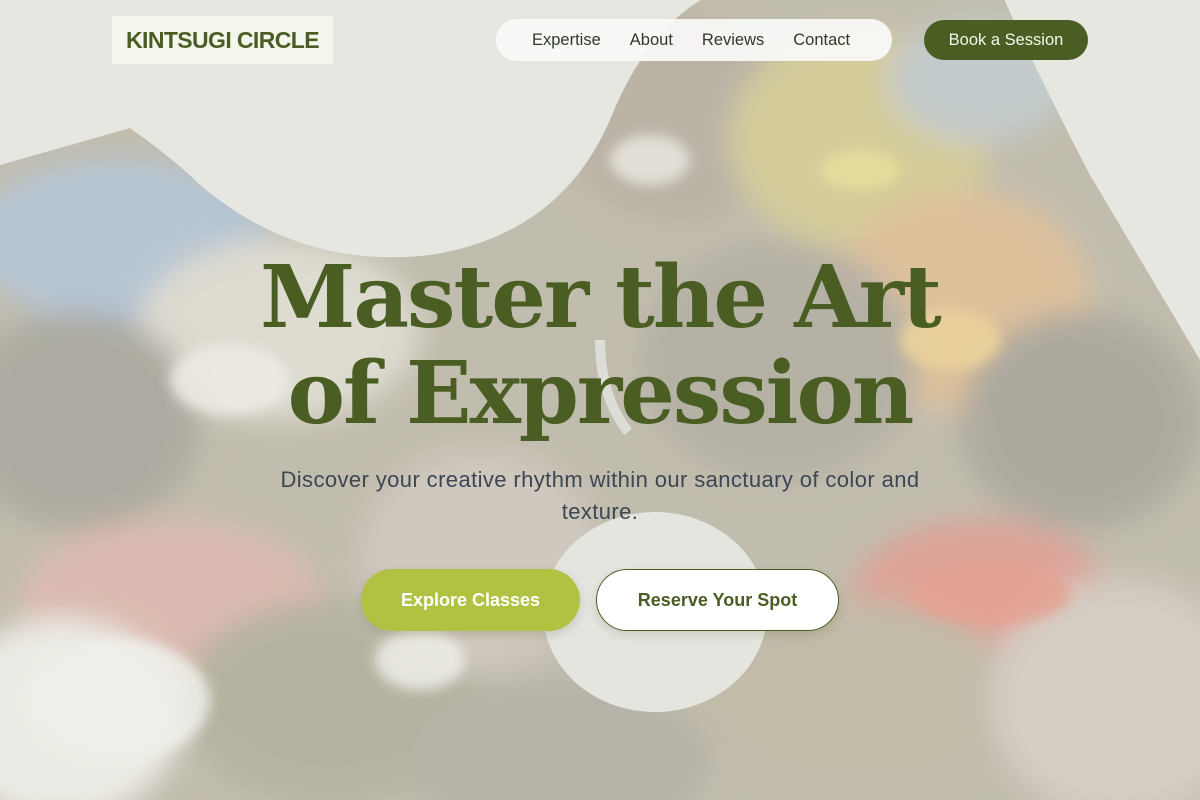  Describe the element at coordinates (821, 40) in the screenshot. I see `nav-item-contact: Contact` at that location.